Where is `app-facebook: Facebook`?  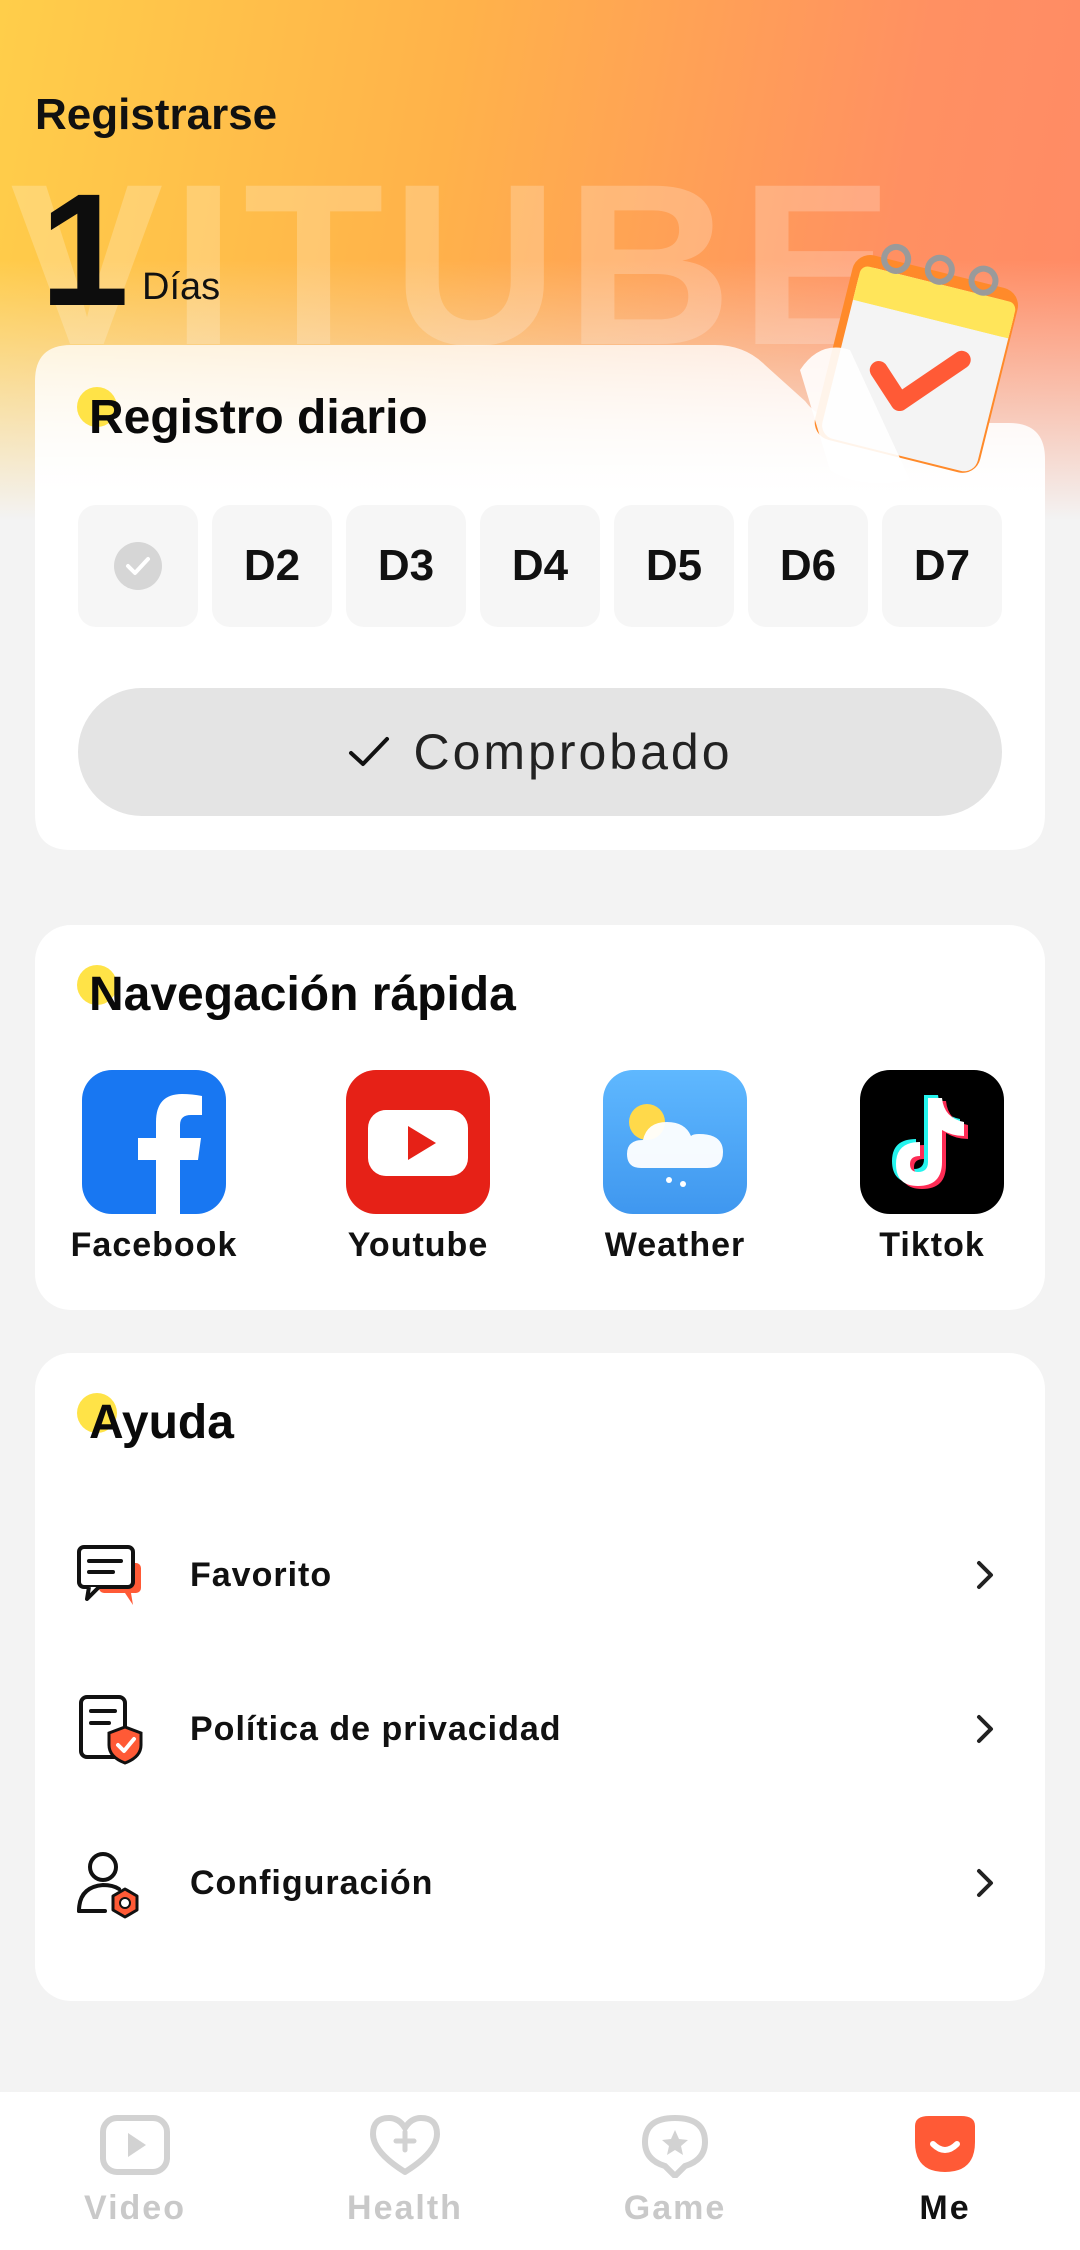
app-facebook: Facebook is located at coordinates (154, 1167).